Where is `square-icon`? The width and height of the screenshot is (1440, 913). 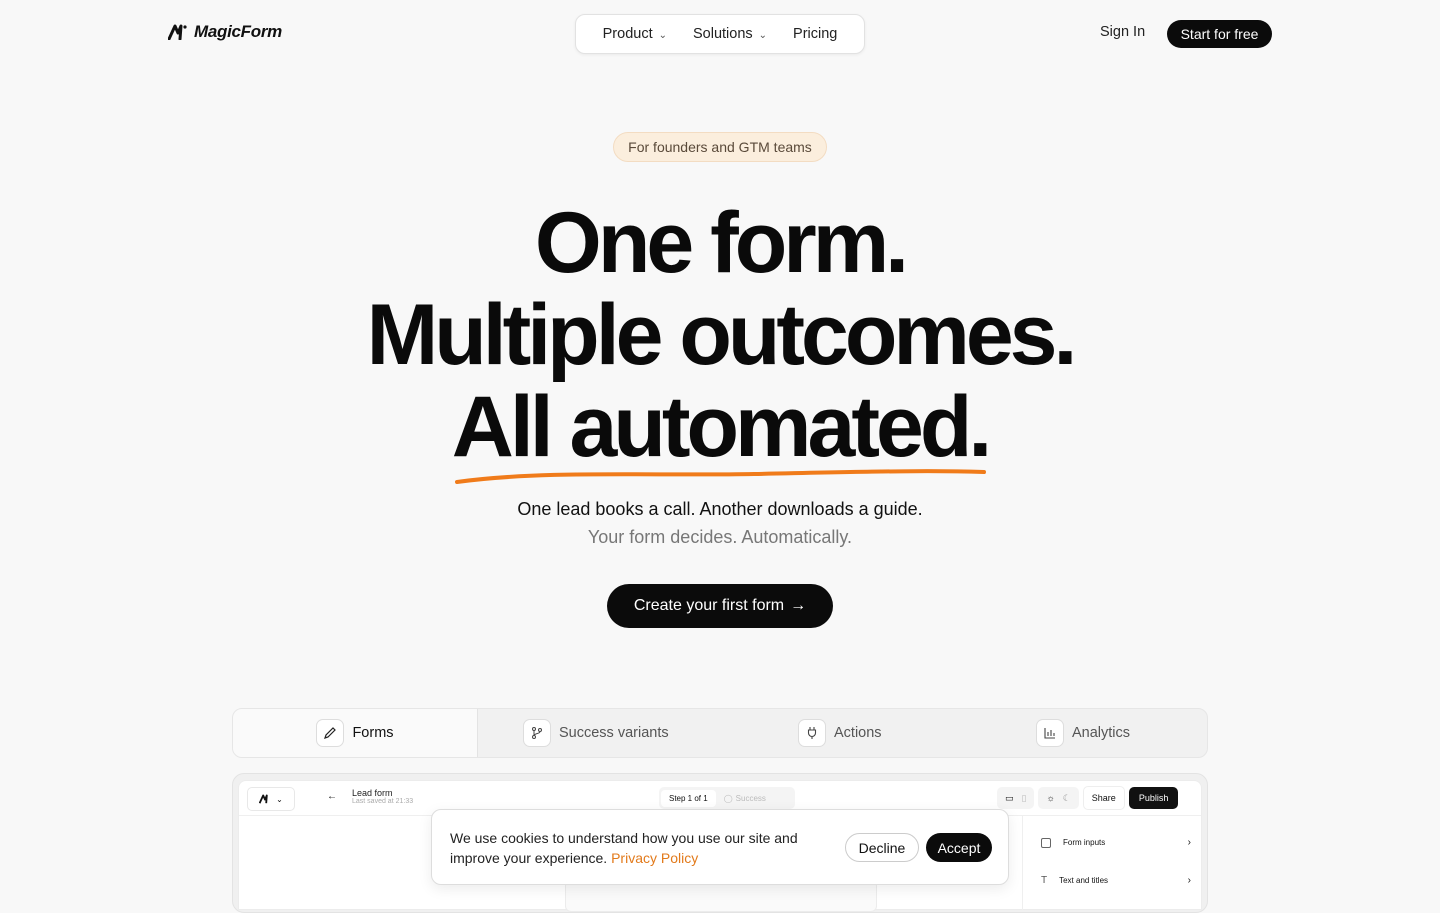 square-icon is located at coordinates (1046, 842).